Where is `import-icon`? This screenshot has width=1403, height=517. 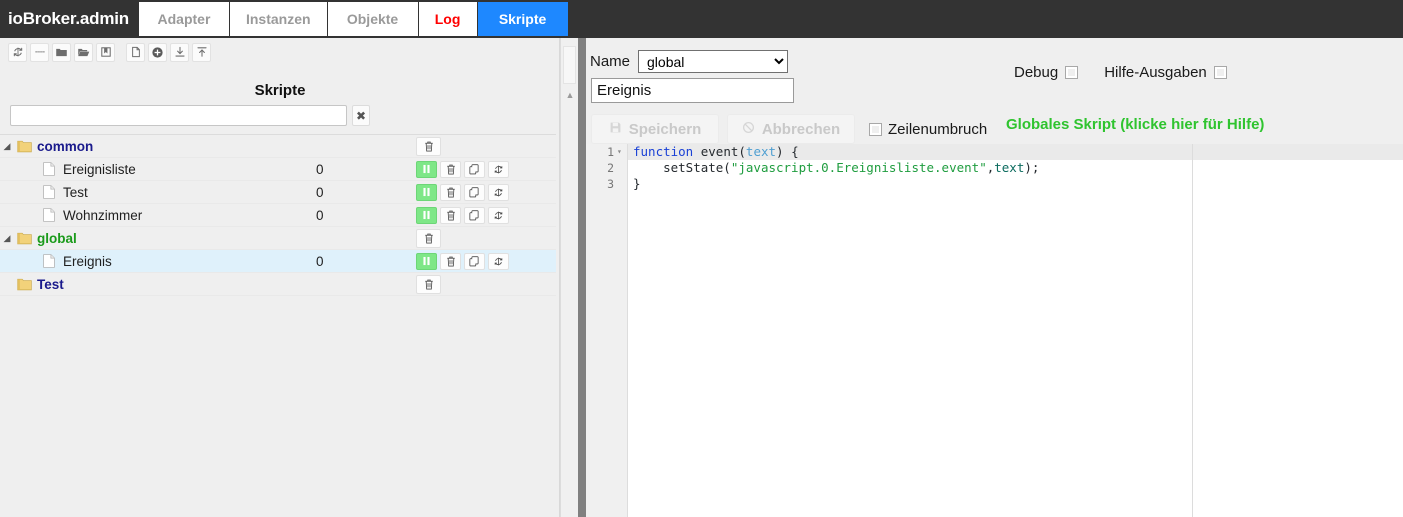
import-icon is located at coordinates (179, 52).